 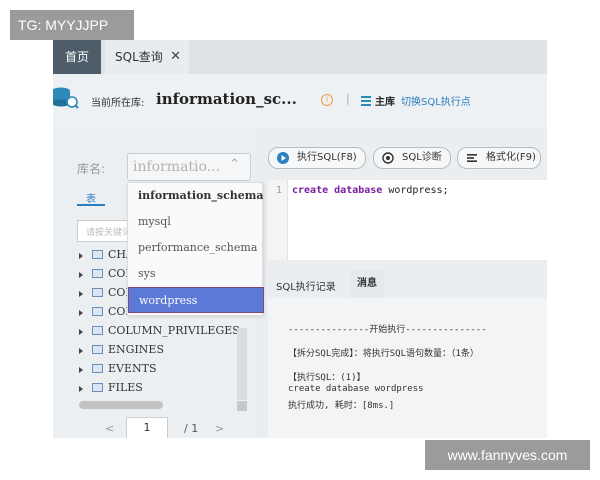 What do you see at coordinates (175, 57) in the screenshot?
I see `close-icon: ✕` at bounding box center [175, 57].